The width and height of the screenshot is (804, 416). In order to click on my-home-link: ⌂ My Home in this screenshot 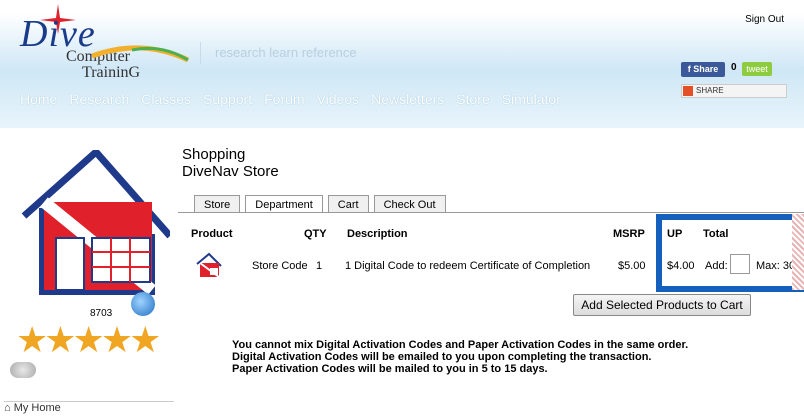, I will do `click(89, 408)`.